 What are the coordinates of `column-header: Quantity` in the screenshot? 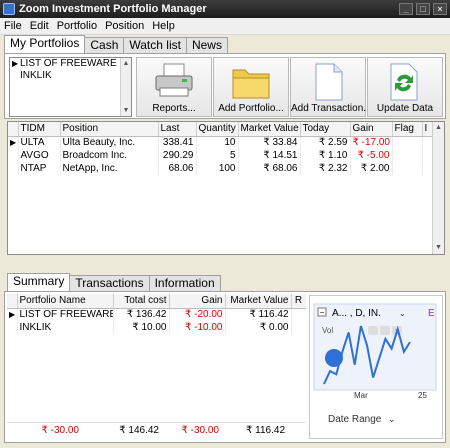 It's located at (217, 129).